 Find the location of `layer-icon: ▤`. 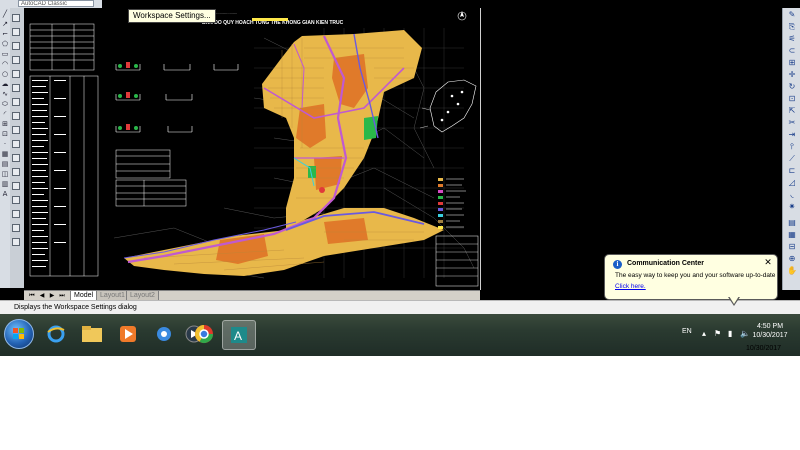

layer-icon: ▤ is located at coordinates (792, 223).